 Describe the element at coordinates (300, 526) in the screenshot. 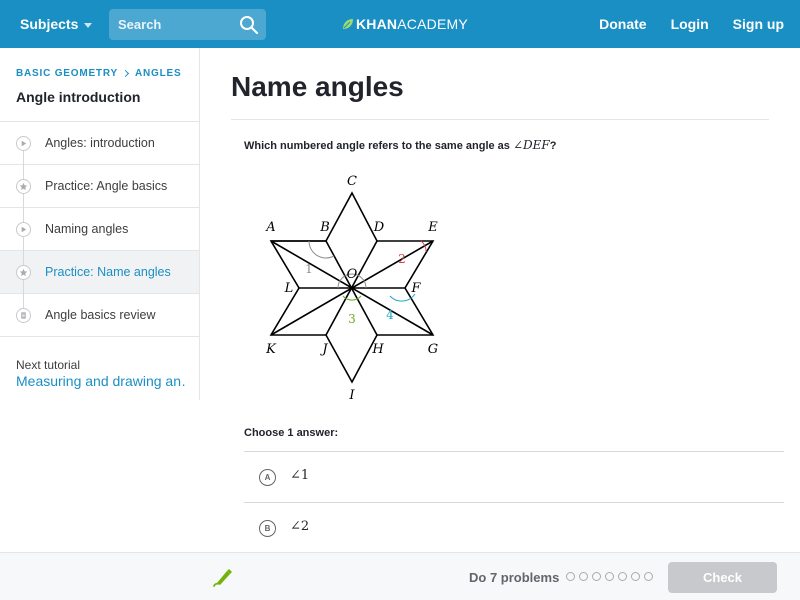

I see `choice-text-b: ∠2` at that location.